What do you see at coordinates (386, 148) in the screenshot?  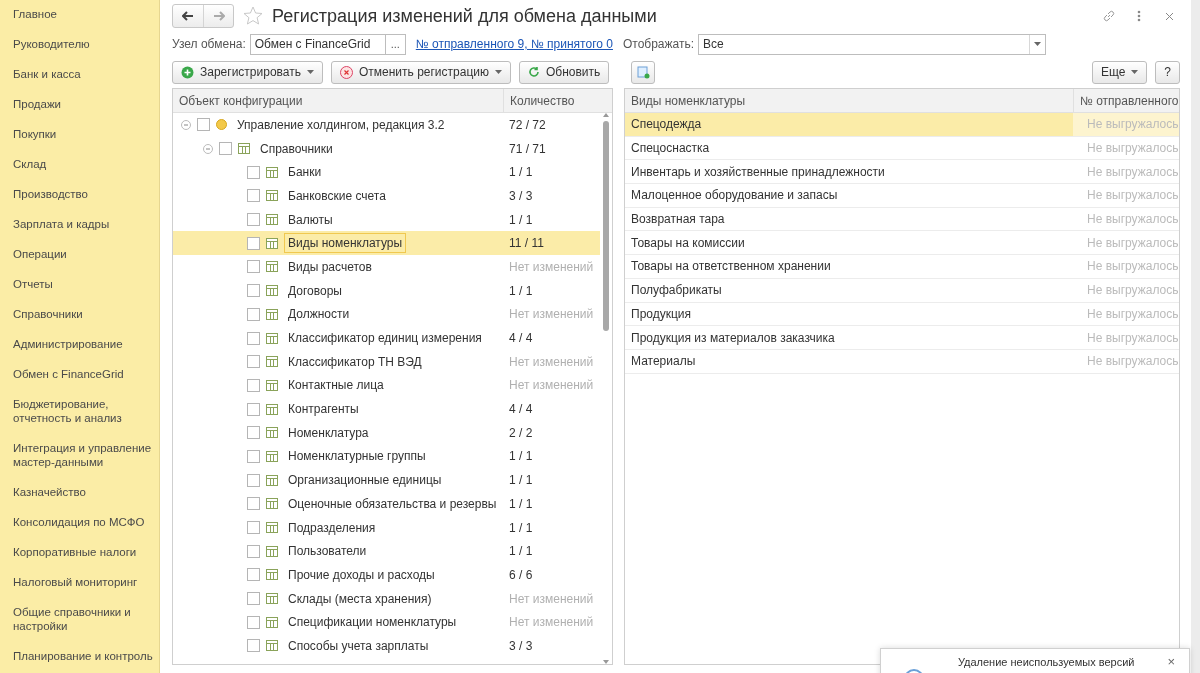 I see `tree-row: Справочники 71 / 71` at bounding box center [386, 148].